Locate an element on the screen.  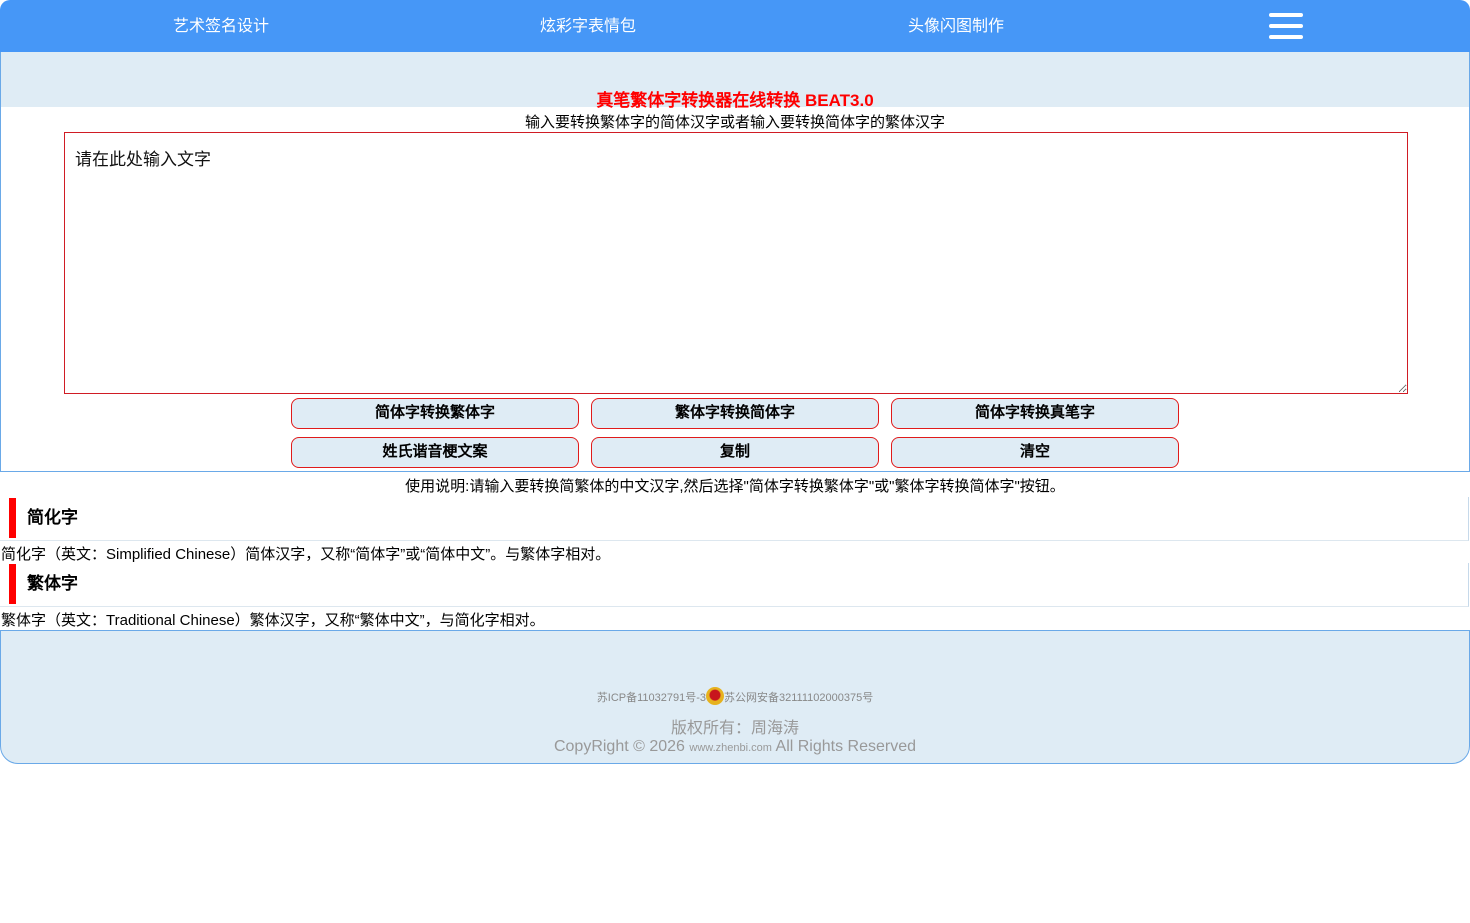
simplified-to-handwriting-button: 简体字转换真笔字 is located at coordinates (1035, 413).